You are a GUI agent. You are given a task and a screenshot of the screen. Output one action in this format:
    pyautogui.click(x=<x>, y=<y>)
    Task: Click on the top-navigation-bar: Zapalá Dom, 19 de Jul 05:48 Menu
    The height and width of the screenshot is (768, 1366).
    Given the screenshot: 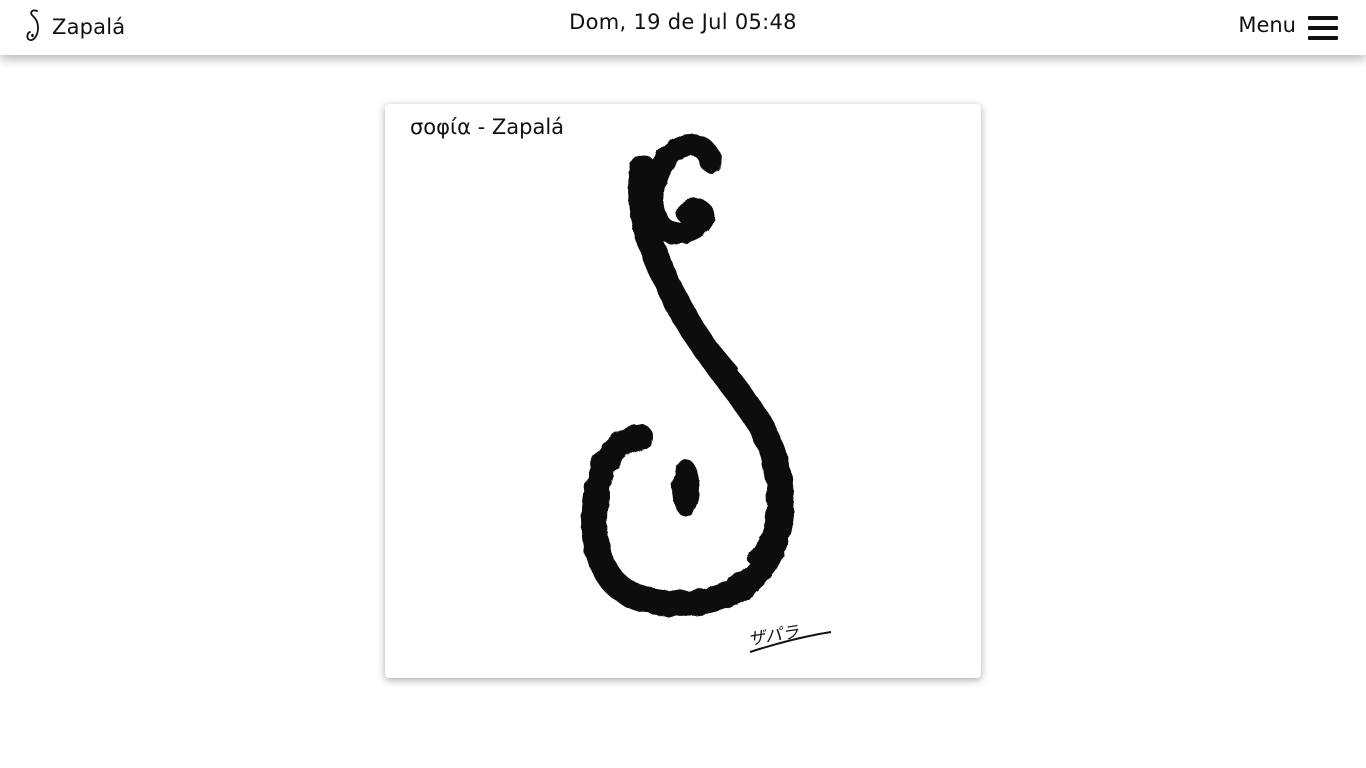 What is the action you would take?
    pyautogui.click(x=683, y=27)
    